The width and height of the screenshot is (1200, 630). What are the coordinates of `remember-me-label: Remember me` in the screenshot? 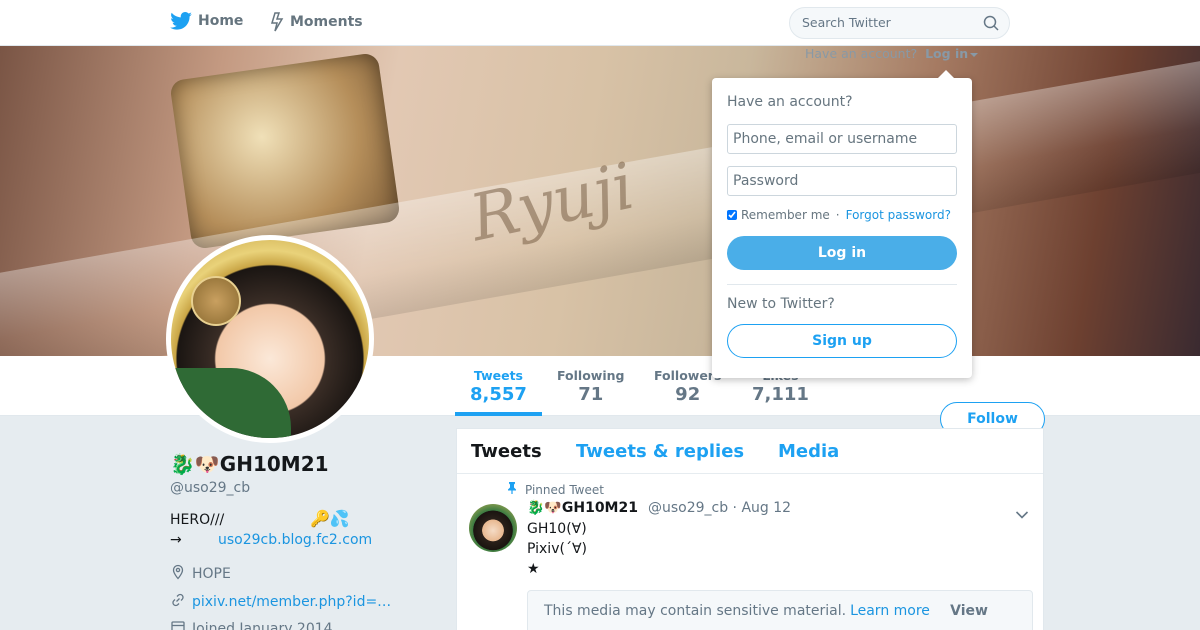 It's located at (785, 215).